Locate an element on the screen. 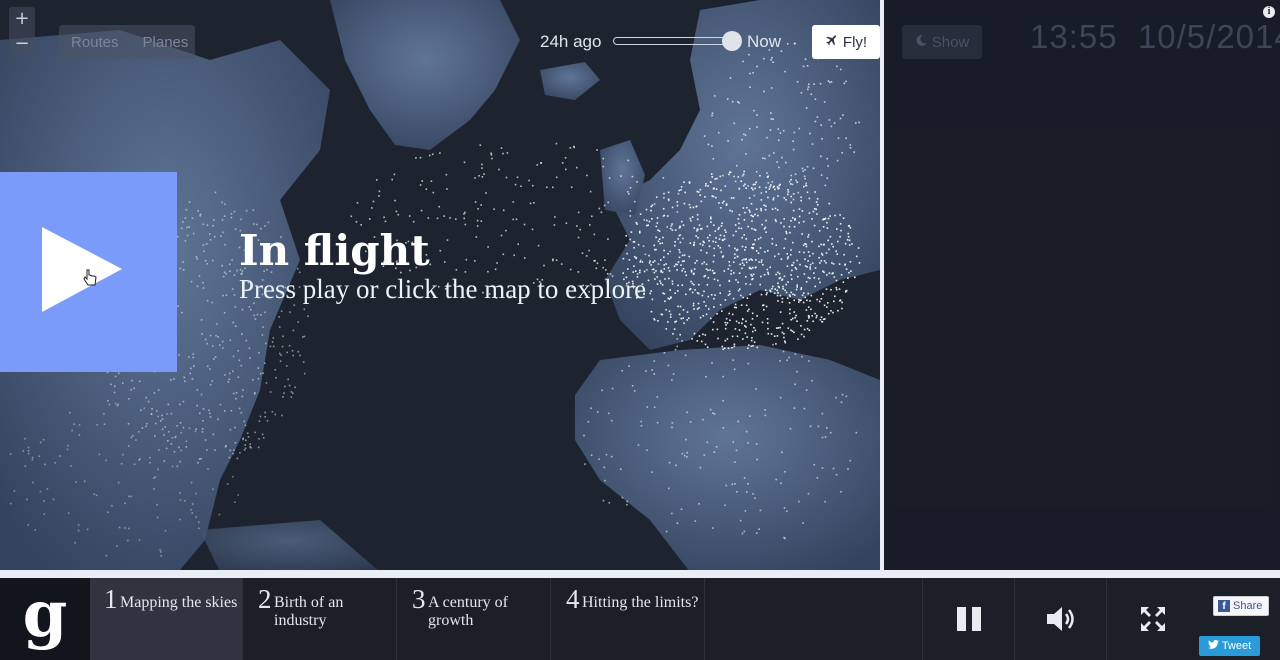 The width and height of the screenshot is (1280, 660). pause-button is located at coordinates (968, 619).